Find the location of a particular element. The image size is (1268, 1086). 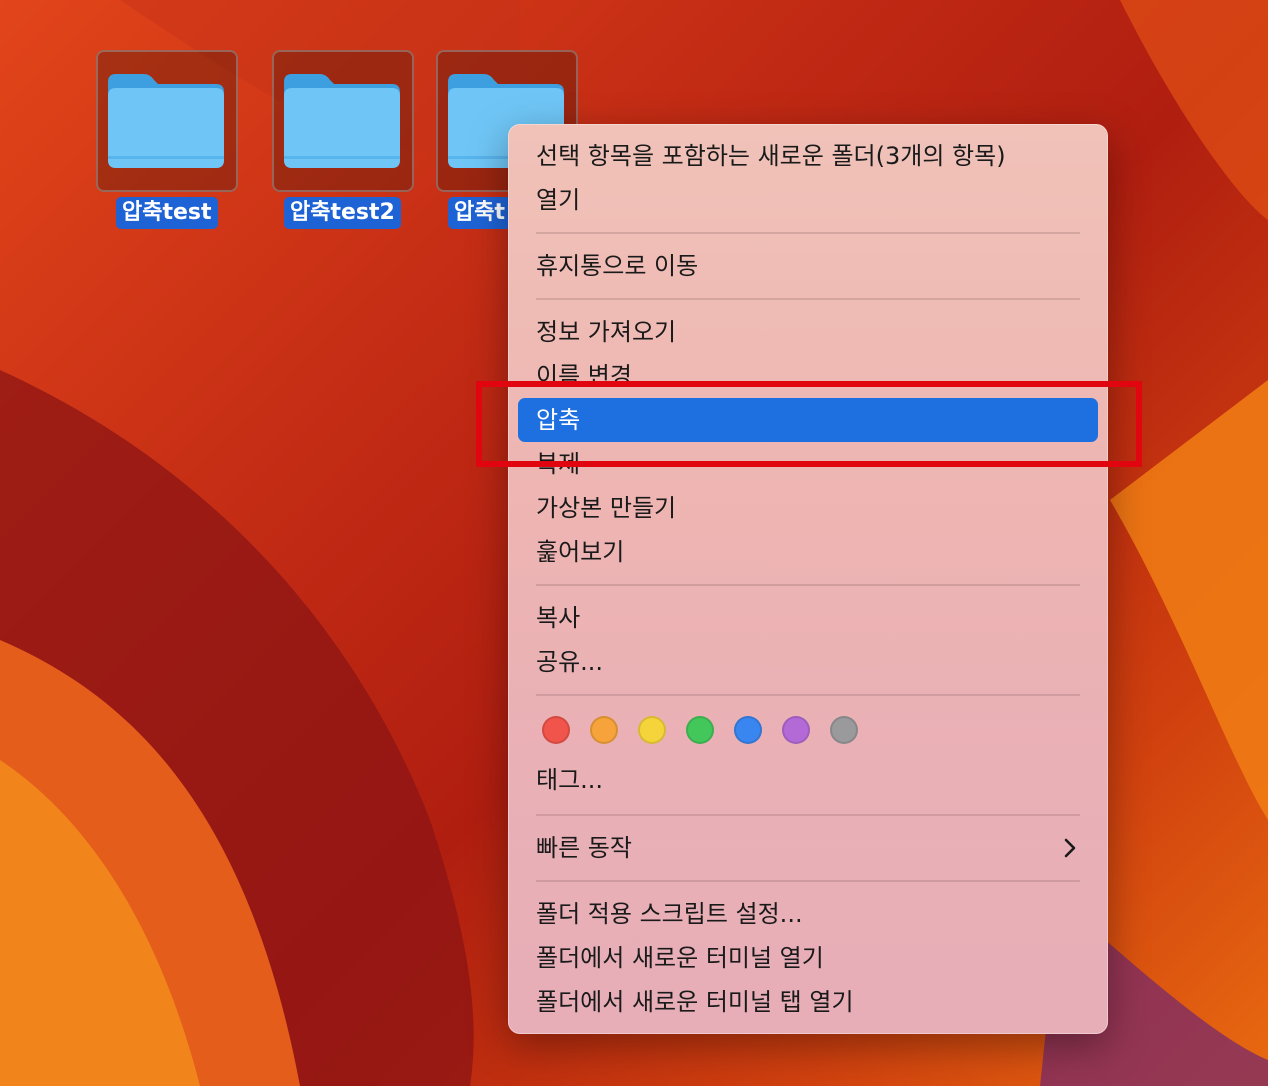

folder-name-label: 압축test is located at coordinates (167, 213).